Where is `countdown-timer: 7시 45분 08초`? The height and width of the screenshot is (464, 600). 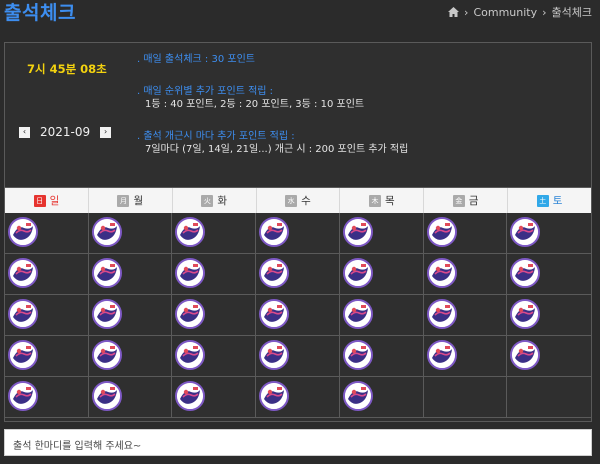
countdown-timer: 7시 45분 08초 is located at coordinates (67, 69).